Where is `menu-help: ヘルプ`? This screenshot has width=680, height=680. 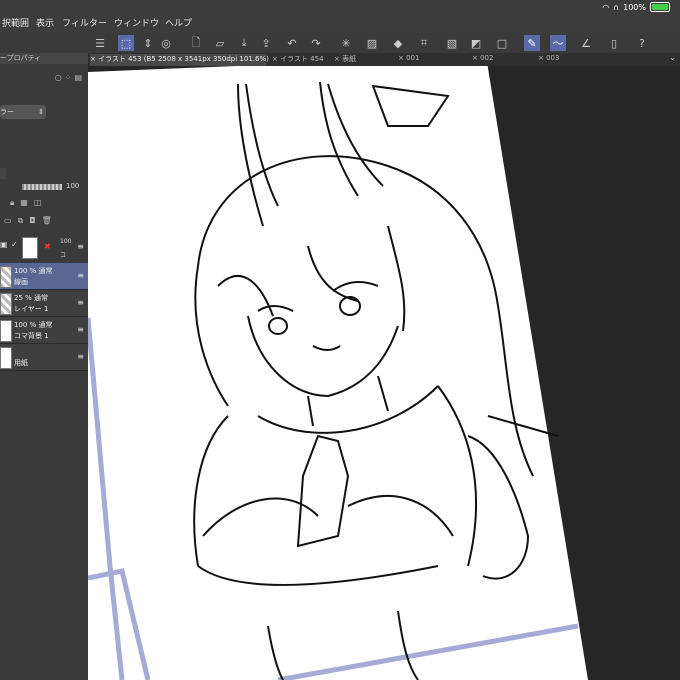
menu-help: ヘルプ is located at coordinates (178, 22).